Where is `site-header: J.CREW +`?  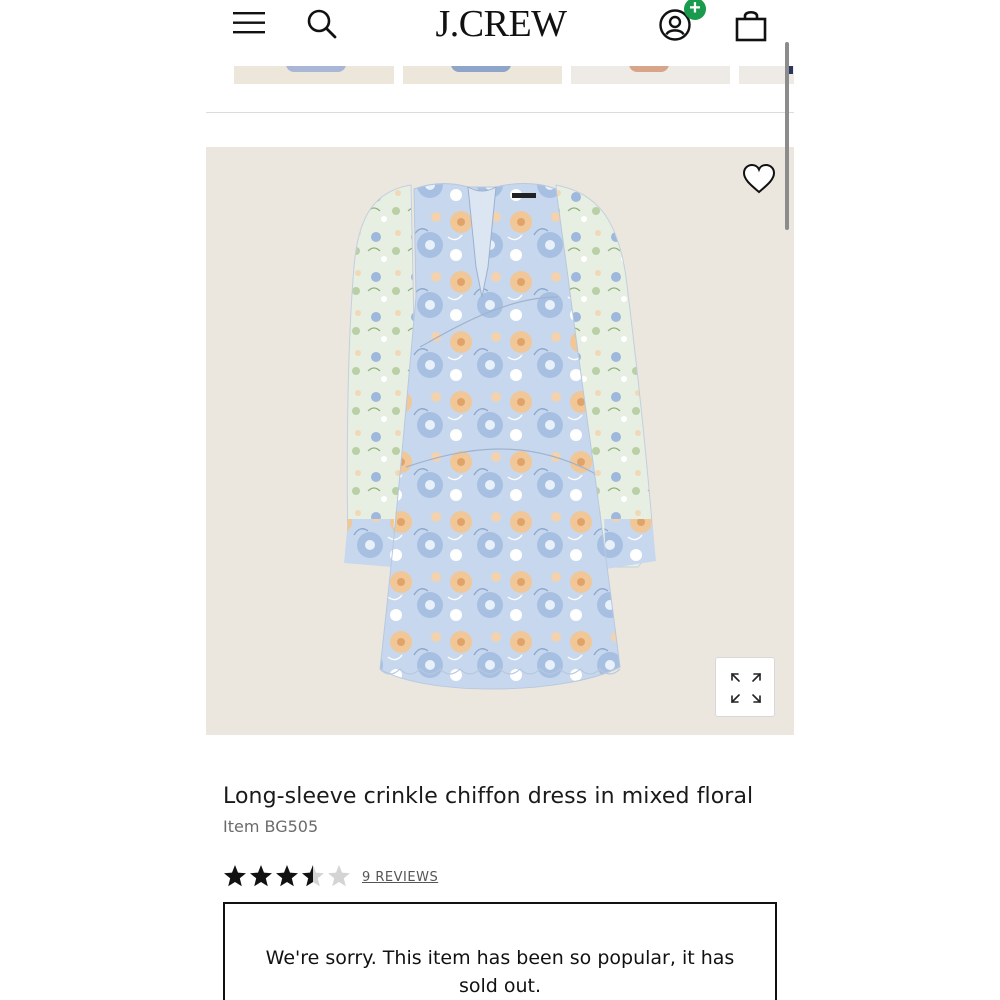
site-header: J.CREW + is located at coordinates (500, 25).